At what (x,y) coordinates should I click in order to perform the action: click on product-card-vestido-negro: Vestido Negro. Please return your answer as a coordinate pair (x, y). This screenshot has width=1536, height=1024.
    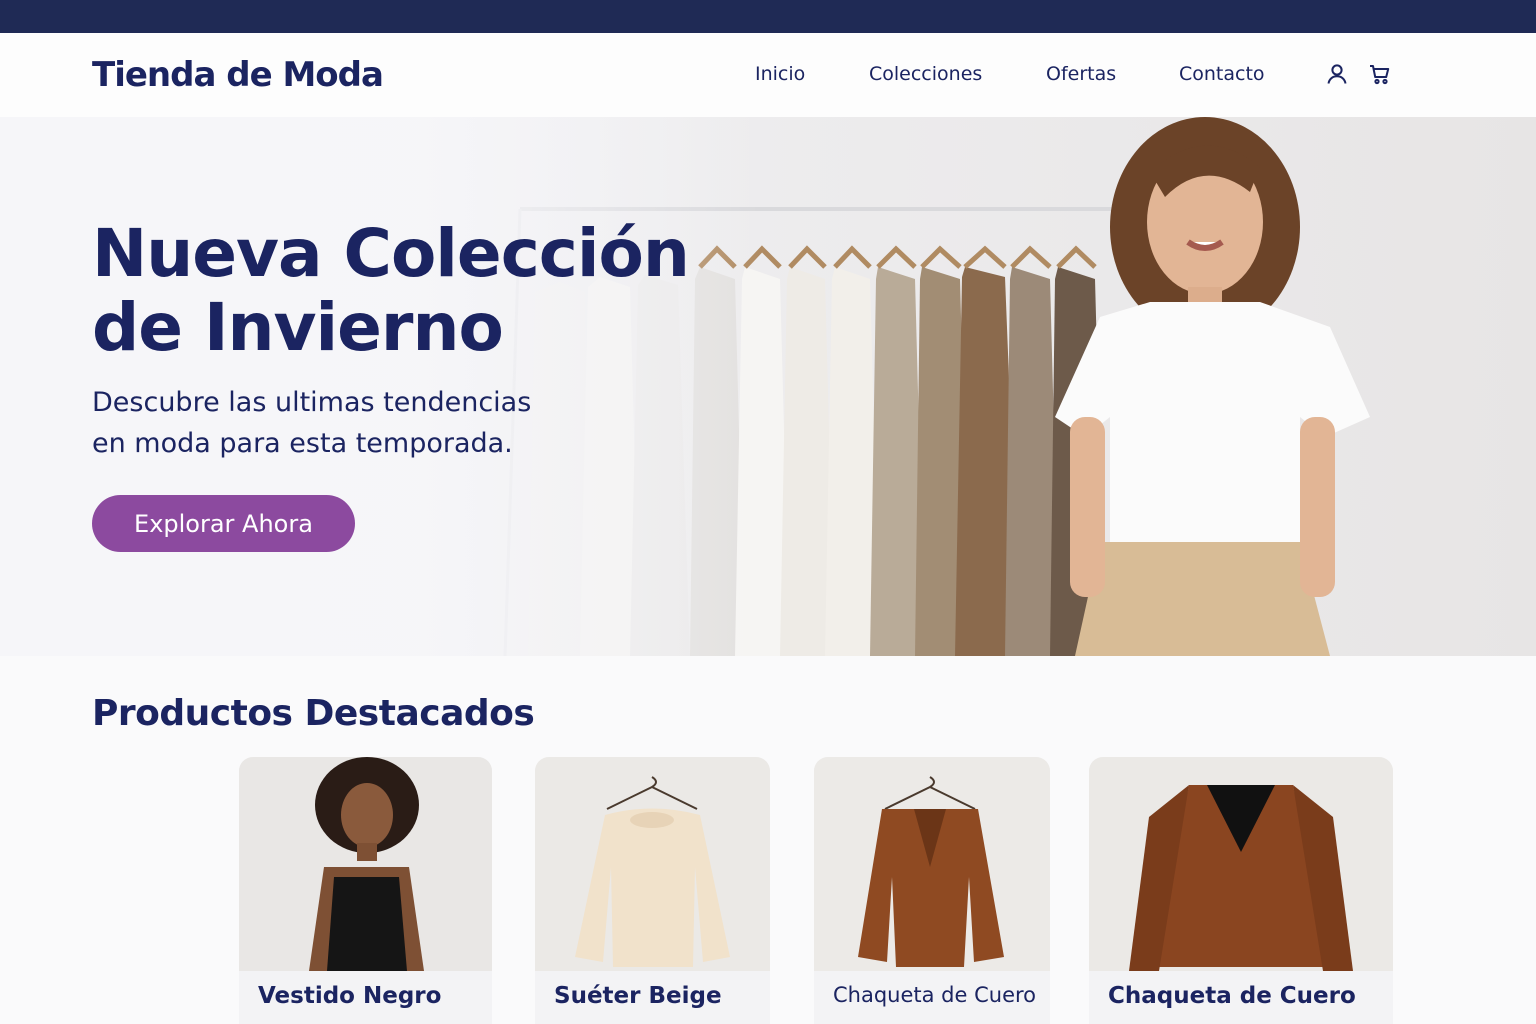
    Looking at the image, I should click on (365, 890).